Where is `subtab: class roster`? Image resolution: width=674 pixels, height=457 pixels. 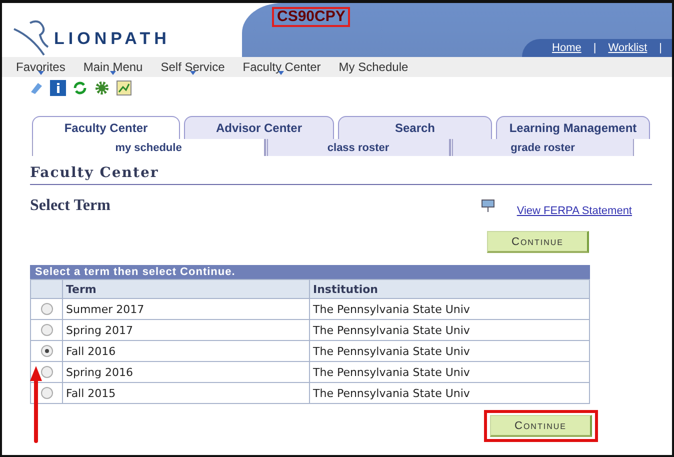 subtab: class roster is located at coordinates (357, 147).